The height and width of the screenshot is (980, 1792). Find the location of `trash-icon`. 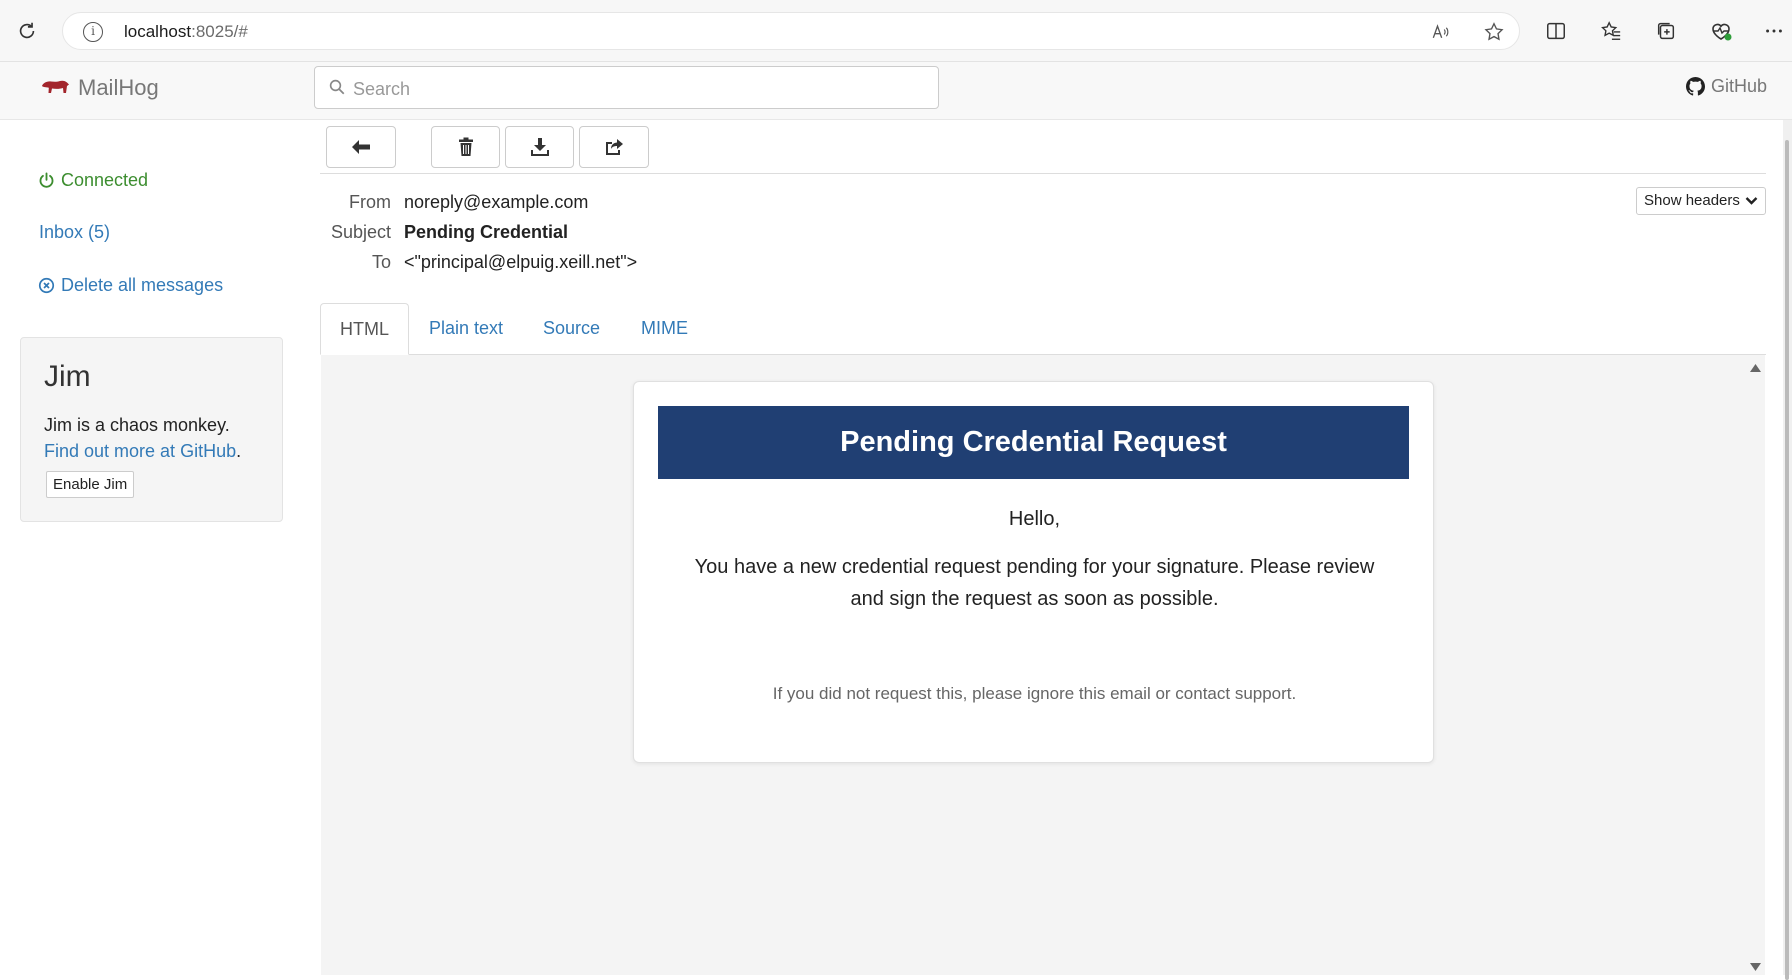

trash-icon is located at coordinates (465, 146).